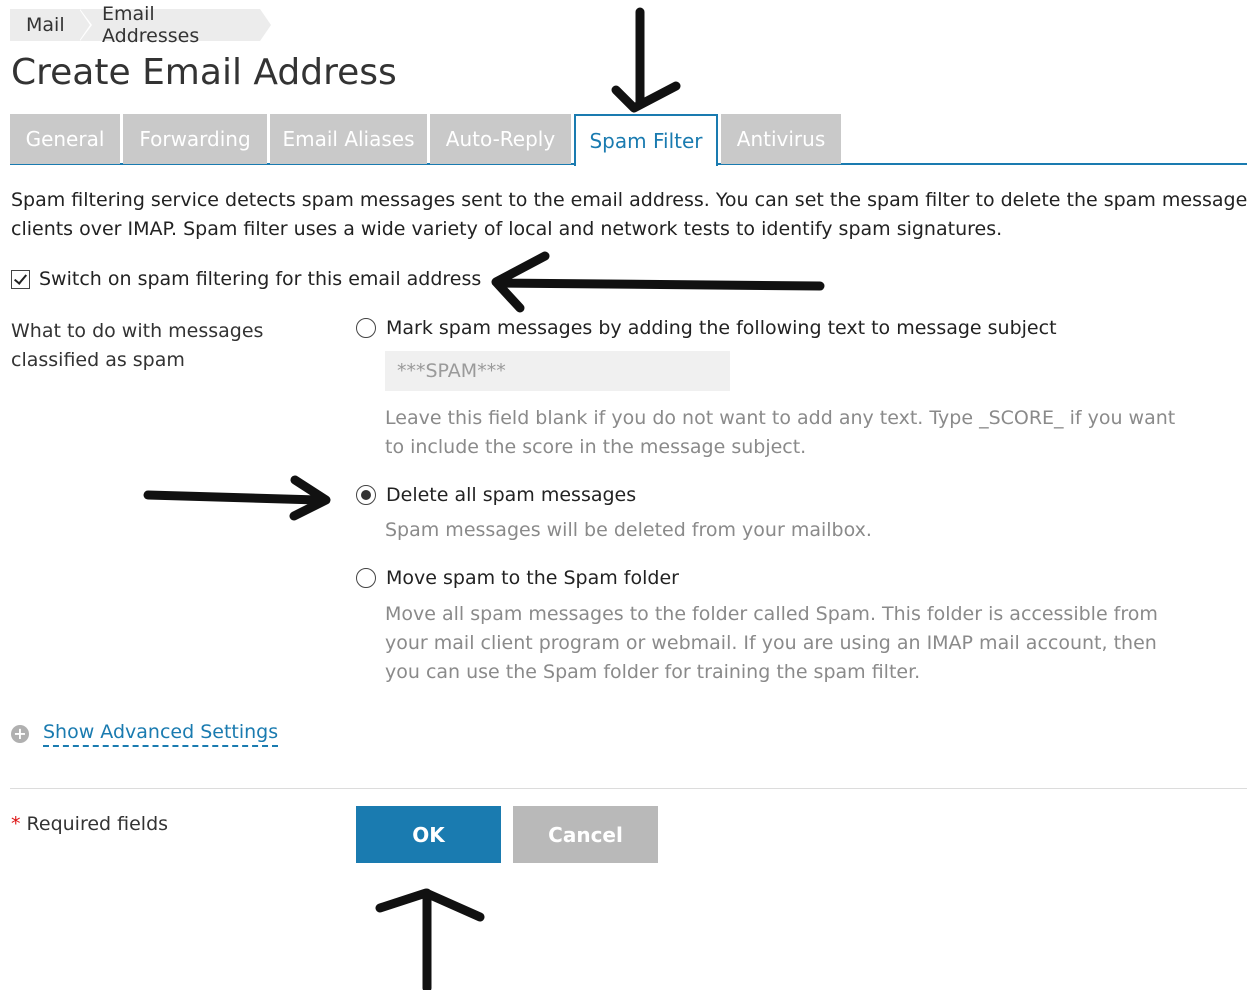 The width and height of the screenshot is (1247, 990). Describe the element at coordinates (161, 734) in the screenshot. I see `show-advanced-settings-link: Show Advanced Settings` at that location.